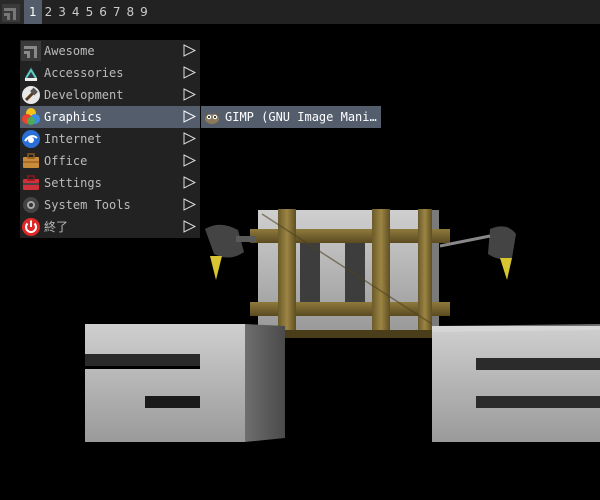 The image size is (600, 500). I want to click on menu-label: Internet, so click(73, 139).